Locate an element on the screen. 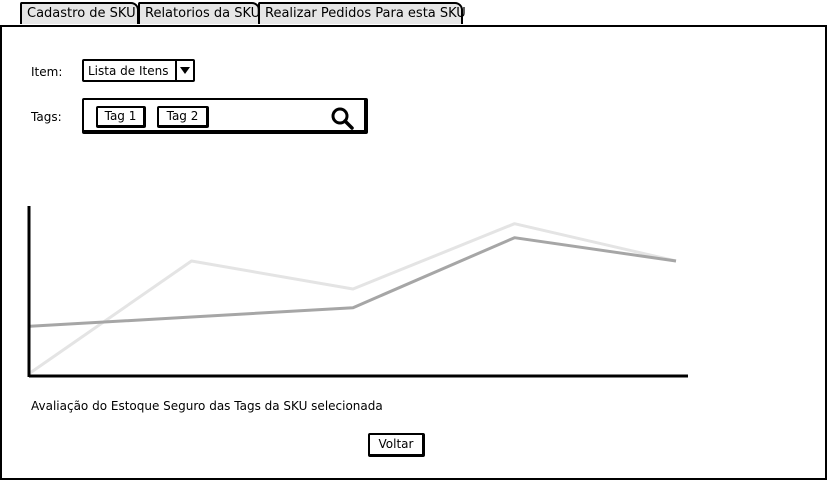 The image size is (828, 481). tags-field: Tag 1 Tag 2 is located at coordinates (225, 116).